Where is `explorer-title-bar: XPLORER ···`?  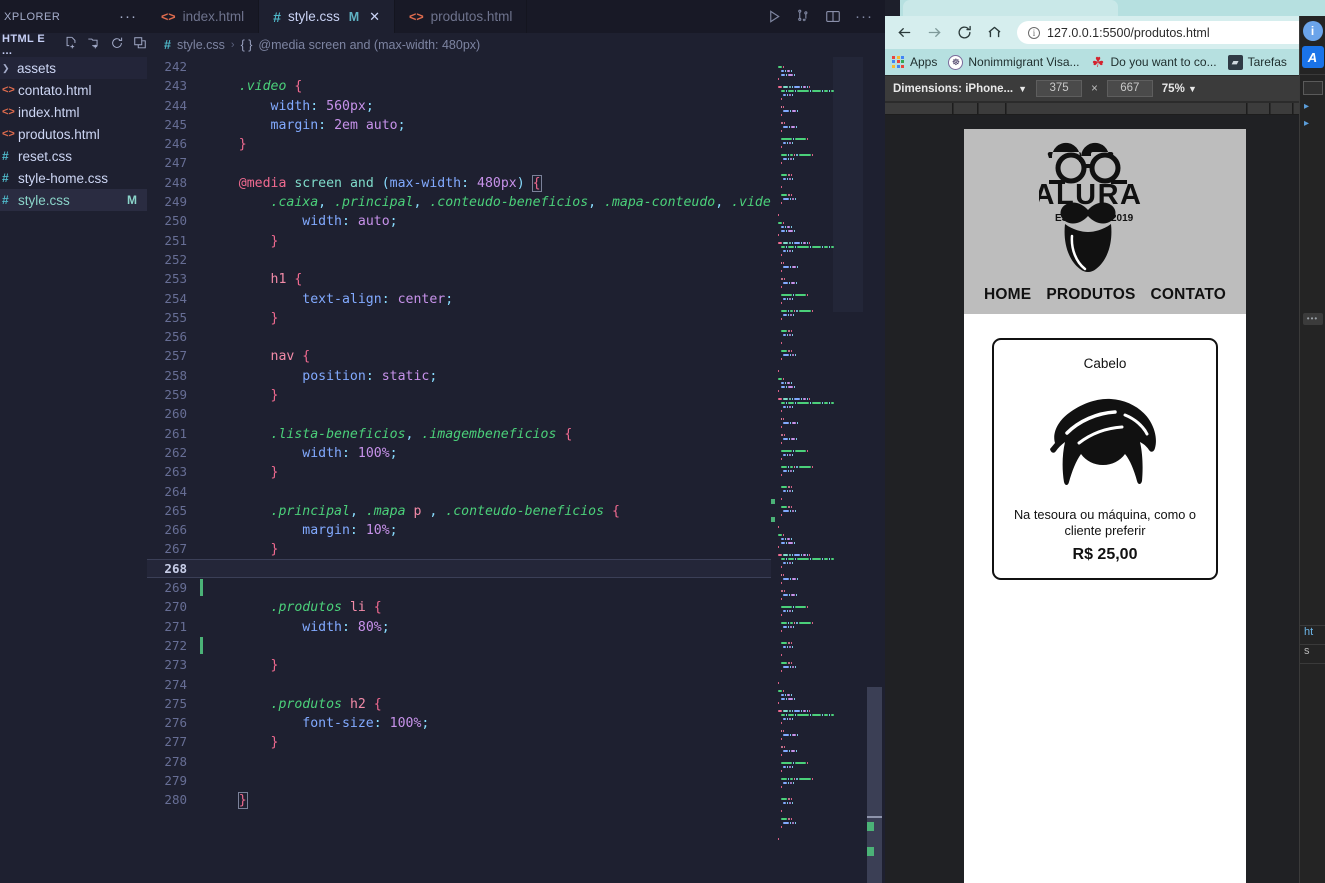 explorer-title-bar: XPLORER ··· is located at coordinates (73, 16).